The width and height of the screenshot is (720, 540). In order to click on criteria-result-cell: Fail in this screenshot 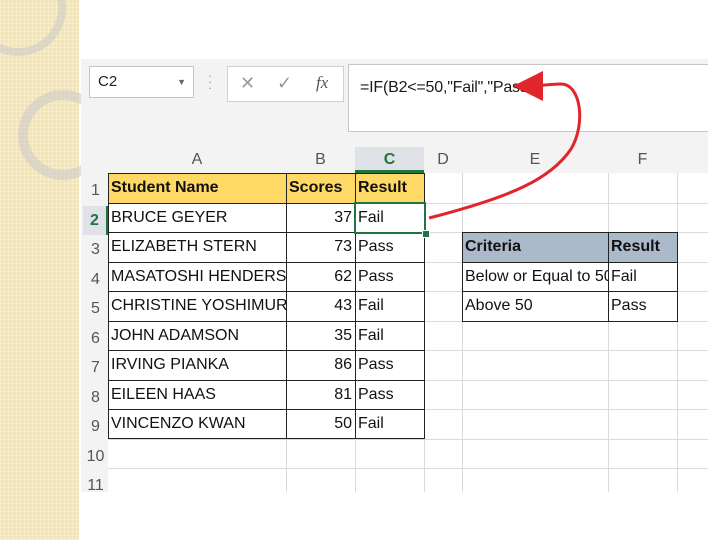, I will do `click(642, 276)`.